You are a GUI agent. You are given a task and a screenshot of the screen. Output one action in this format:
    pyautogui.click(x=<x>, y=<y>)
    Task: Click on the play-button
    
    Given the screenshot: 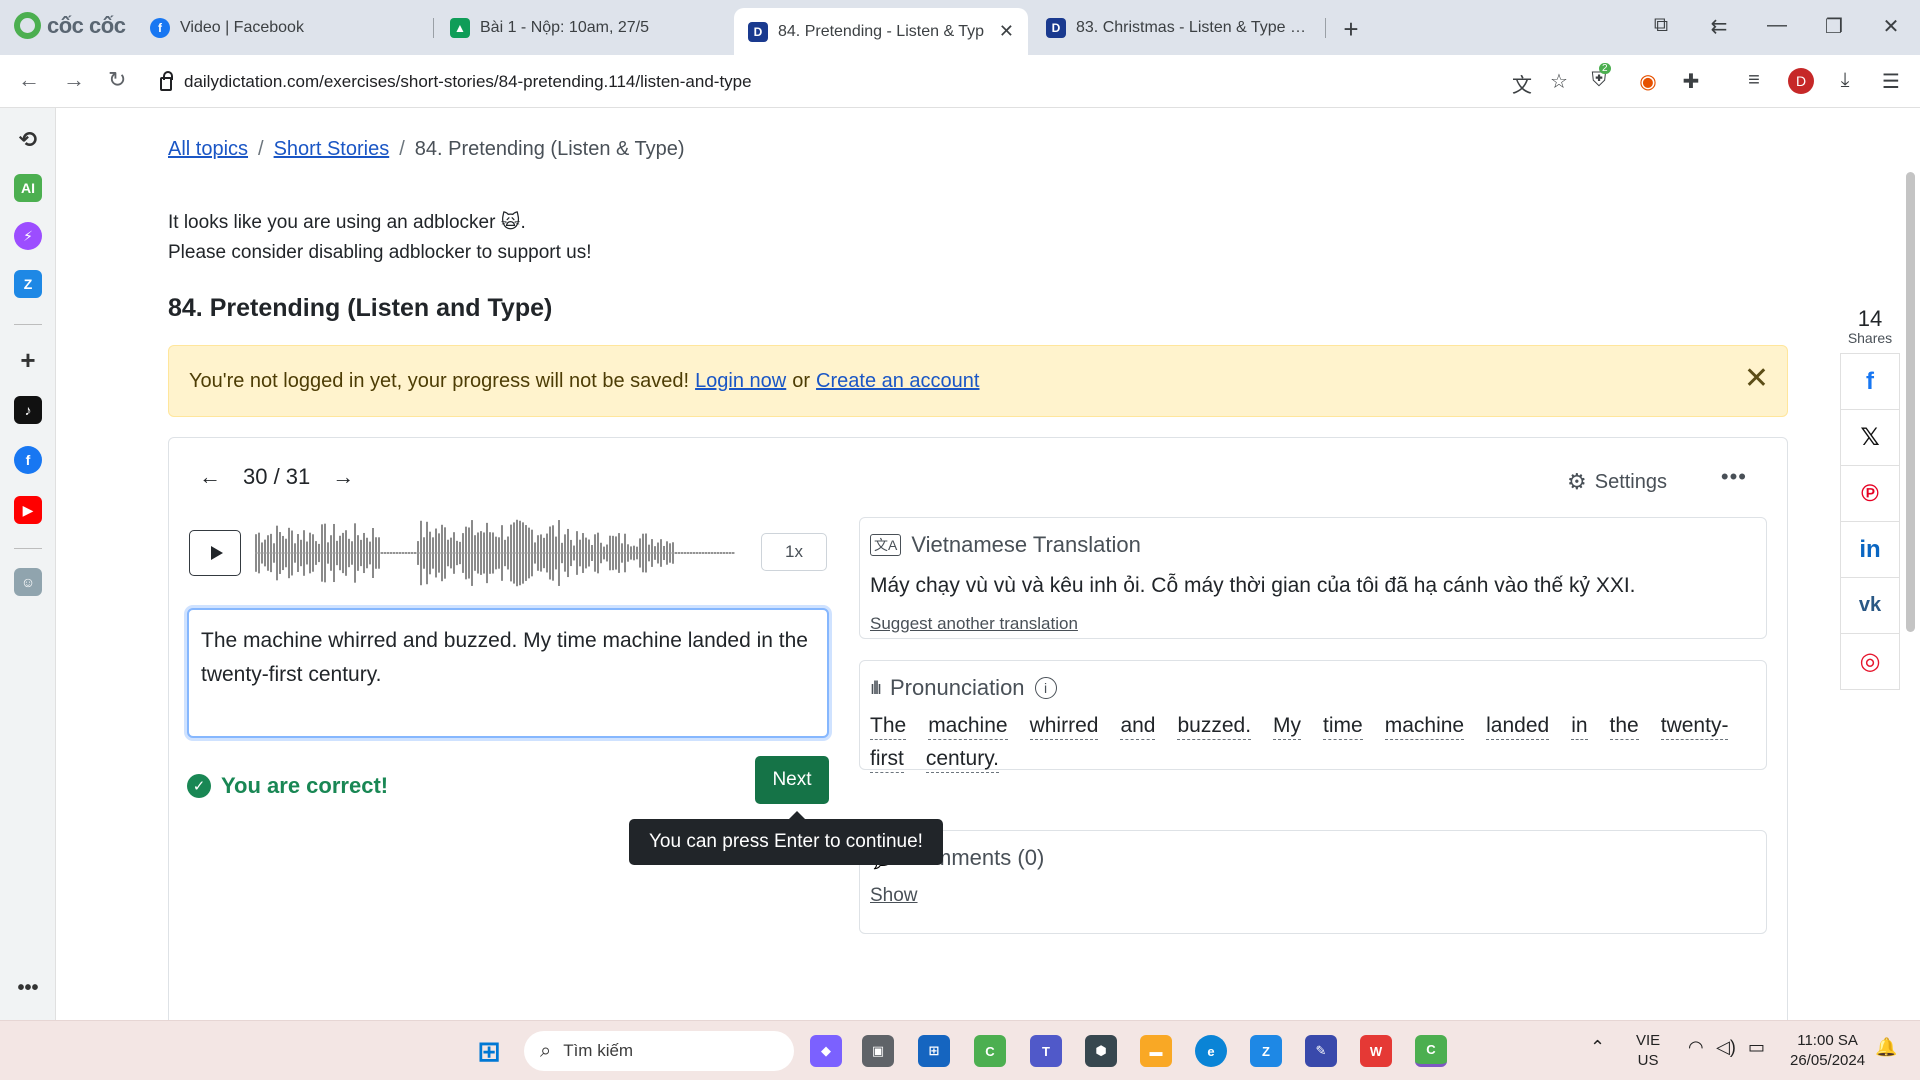 What is the action you would take?
    pyautogui.click(x=215, y=553)
    